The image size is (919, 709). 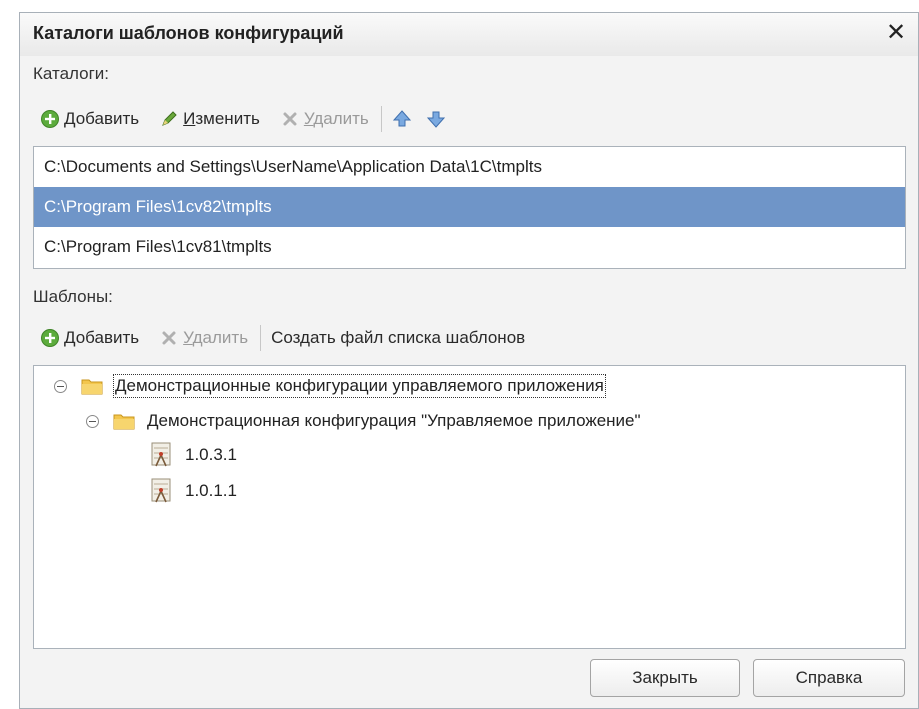 I want to click on catalog-add-button: Добавить, so click(x=89, y=119).